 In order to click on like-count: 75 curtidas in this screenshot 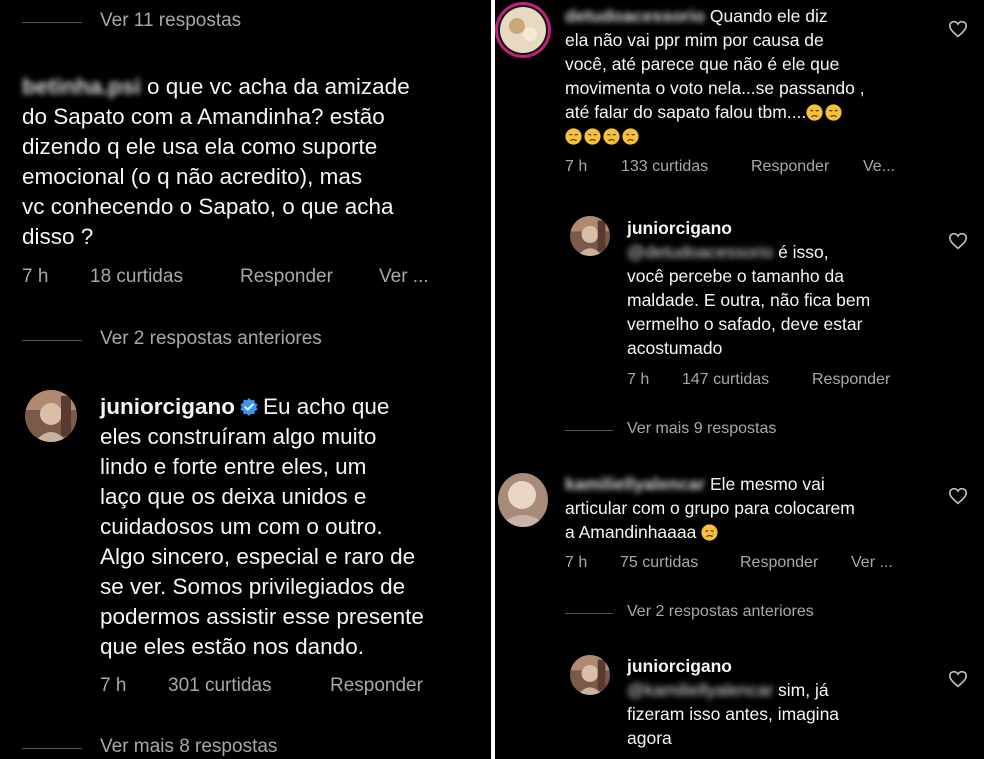, I will do `click(659, 563)`.